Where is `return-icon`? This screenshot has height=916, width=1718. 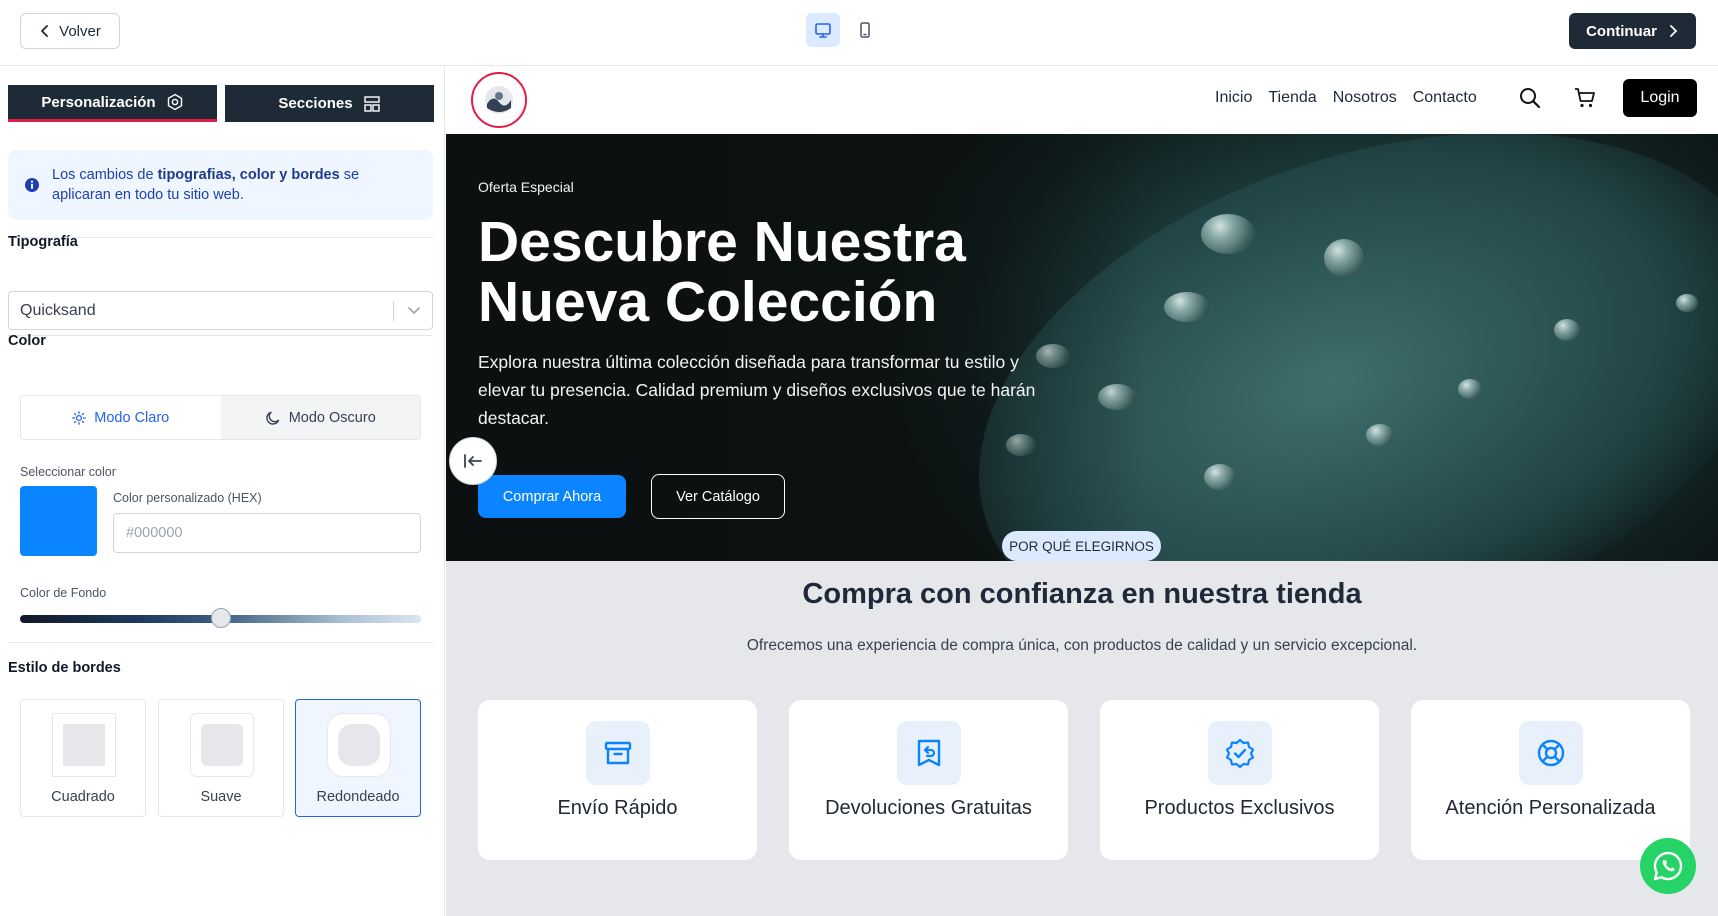 return-icon is located at coordinates (929, 753).